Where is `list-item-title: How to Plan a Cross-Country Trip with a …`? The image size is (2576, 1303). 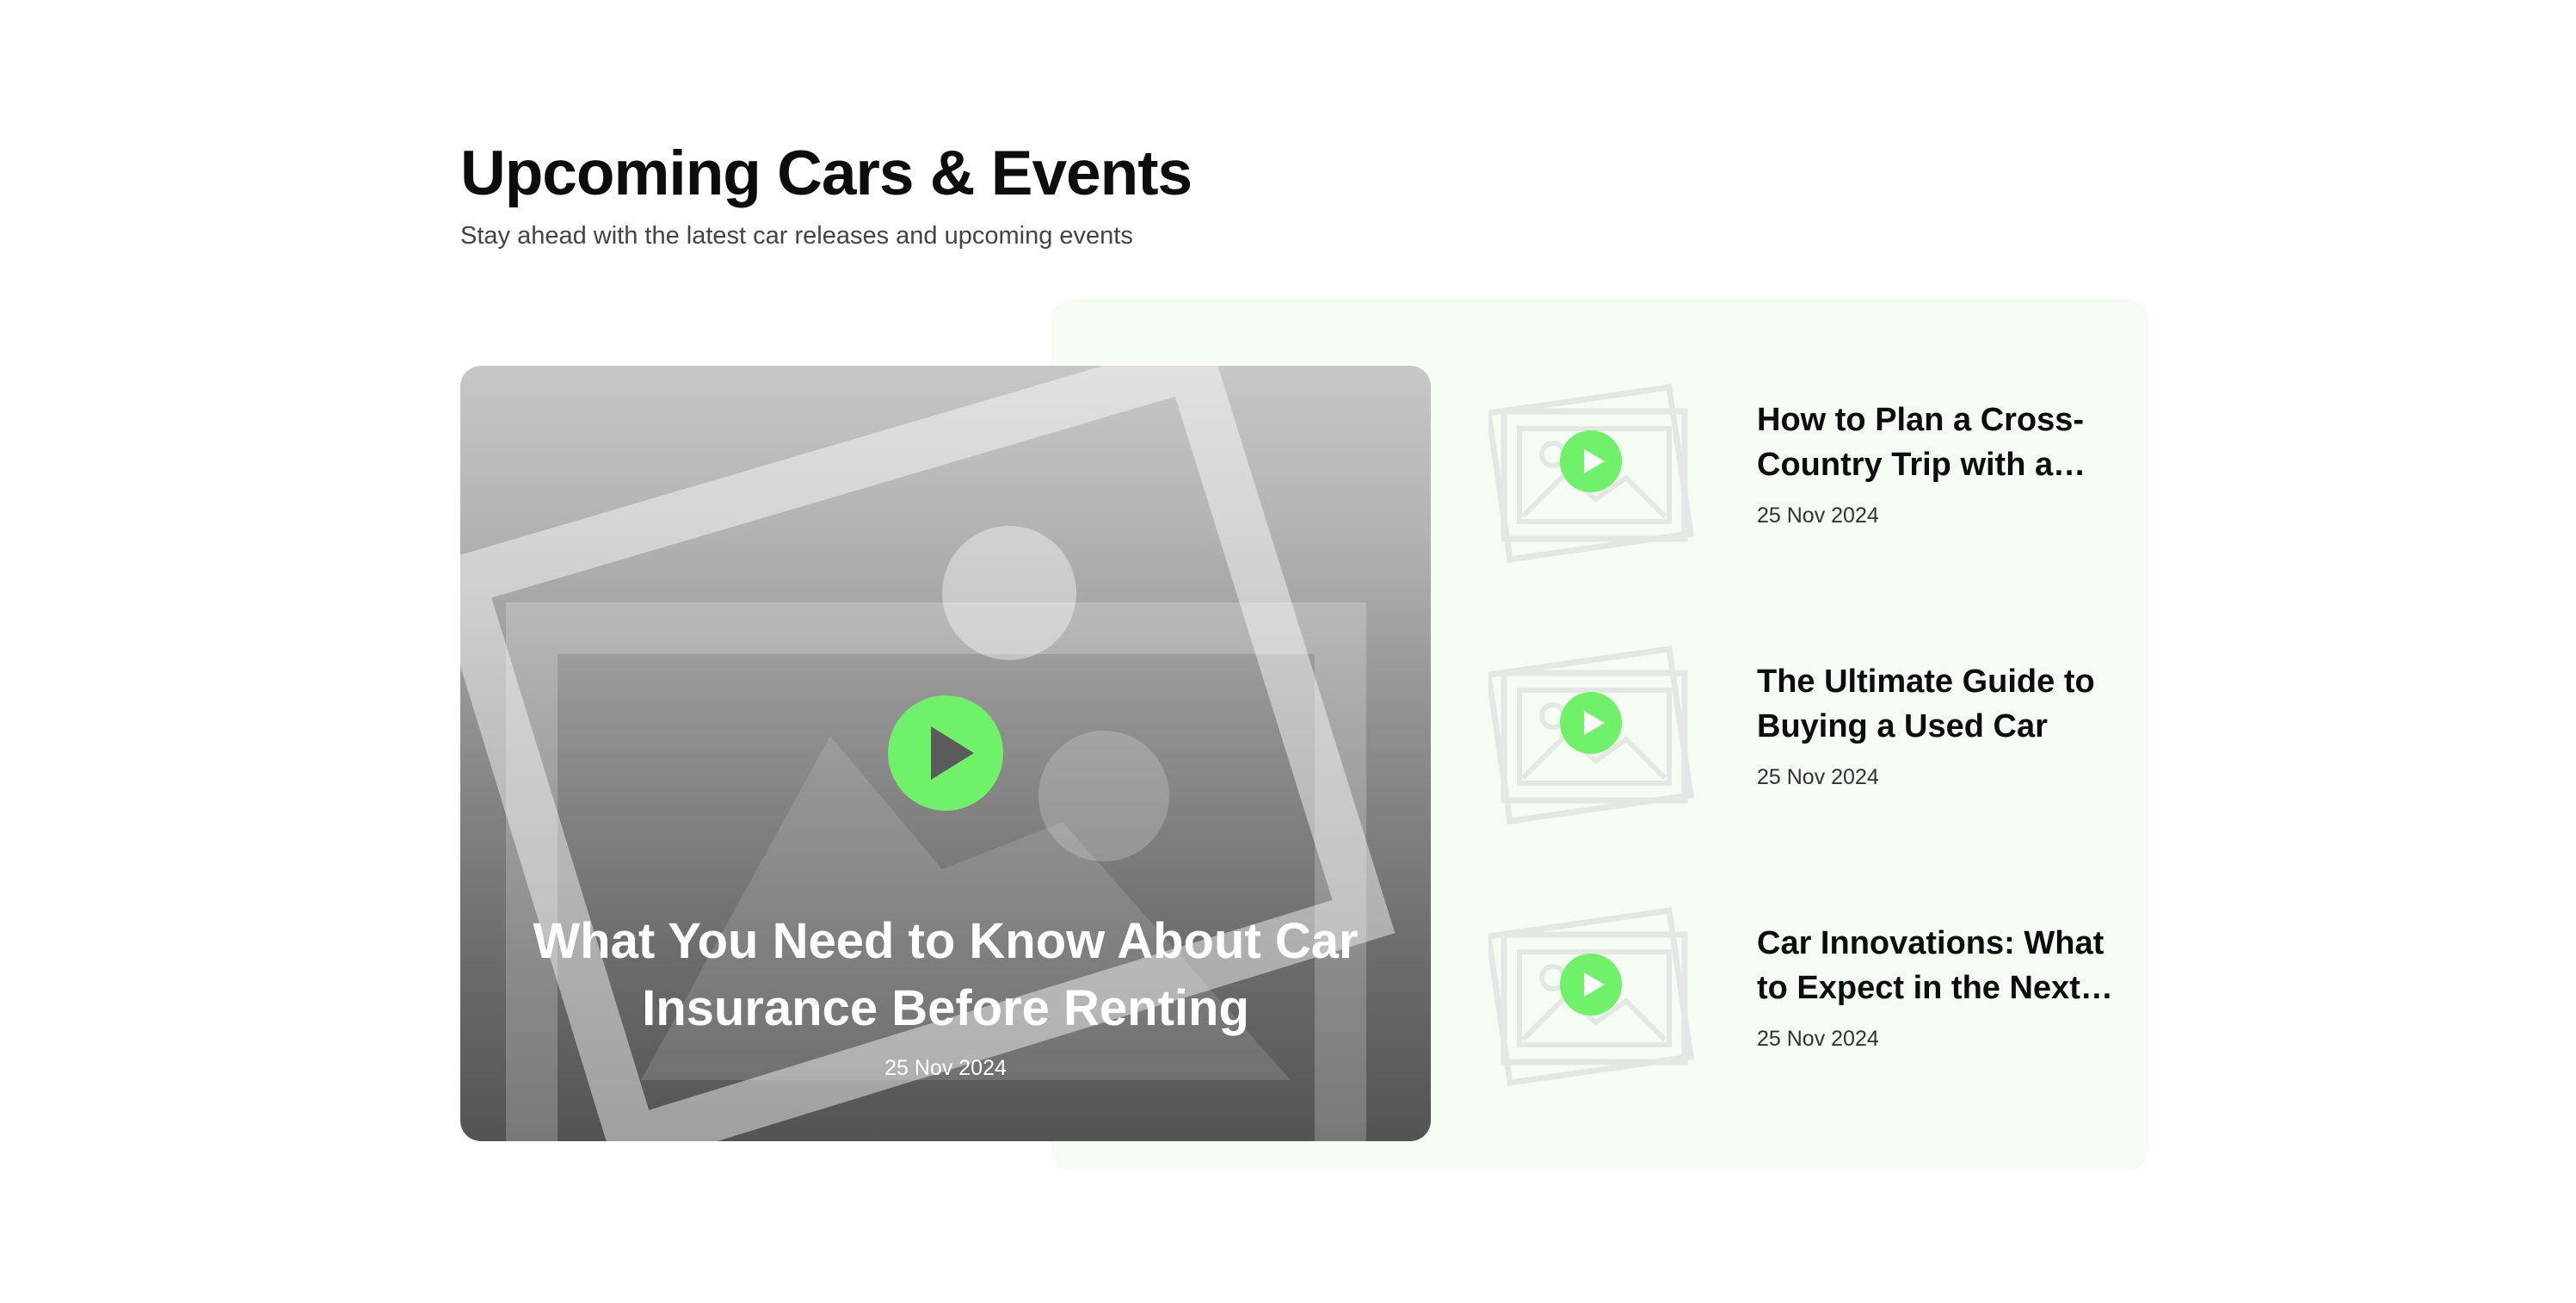 list-item-title: How to Plan a Cross-Country Trip with a … is located at coordinates (1938, 442).